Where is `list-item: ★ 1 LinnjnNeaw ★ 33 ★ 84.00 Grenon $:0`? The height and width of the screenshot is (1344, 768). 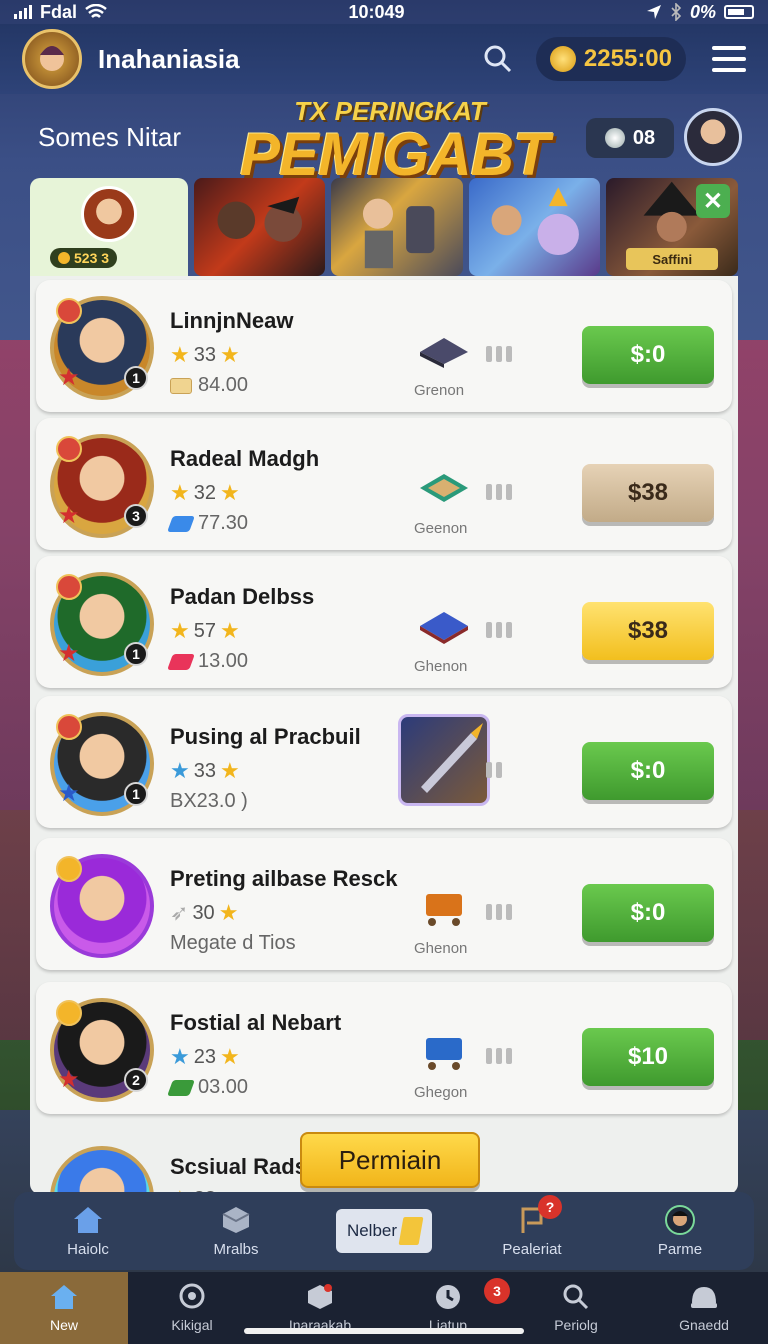 list-item: ★ 1 LinnjnNeaw ★ 33 ★ 84.00 Grenon $:0 is located at coordinates (384, 346).